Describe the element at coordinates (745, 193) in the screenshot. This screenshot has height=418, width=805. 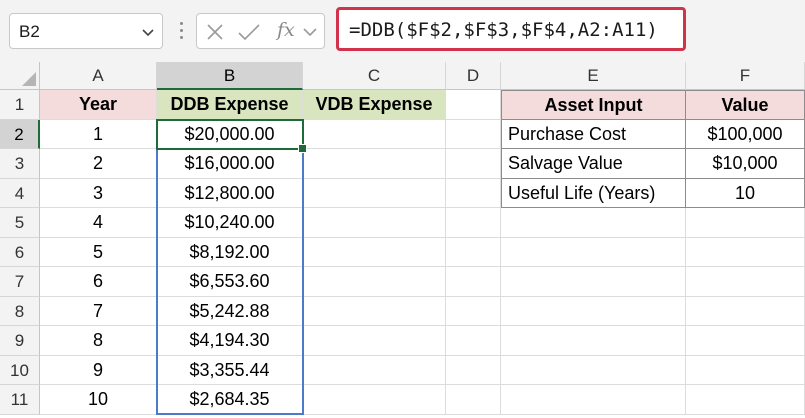
I see `cell-asset-value: 10` at that location.